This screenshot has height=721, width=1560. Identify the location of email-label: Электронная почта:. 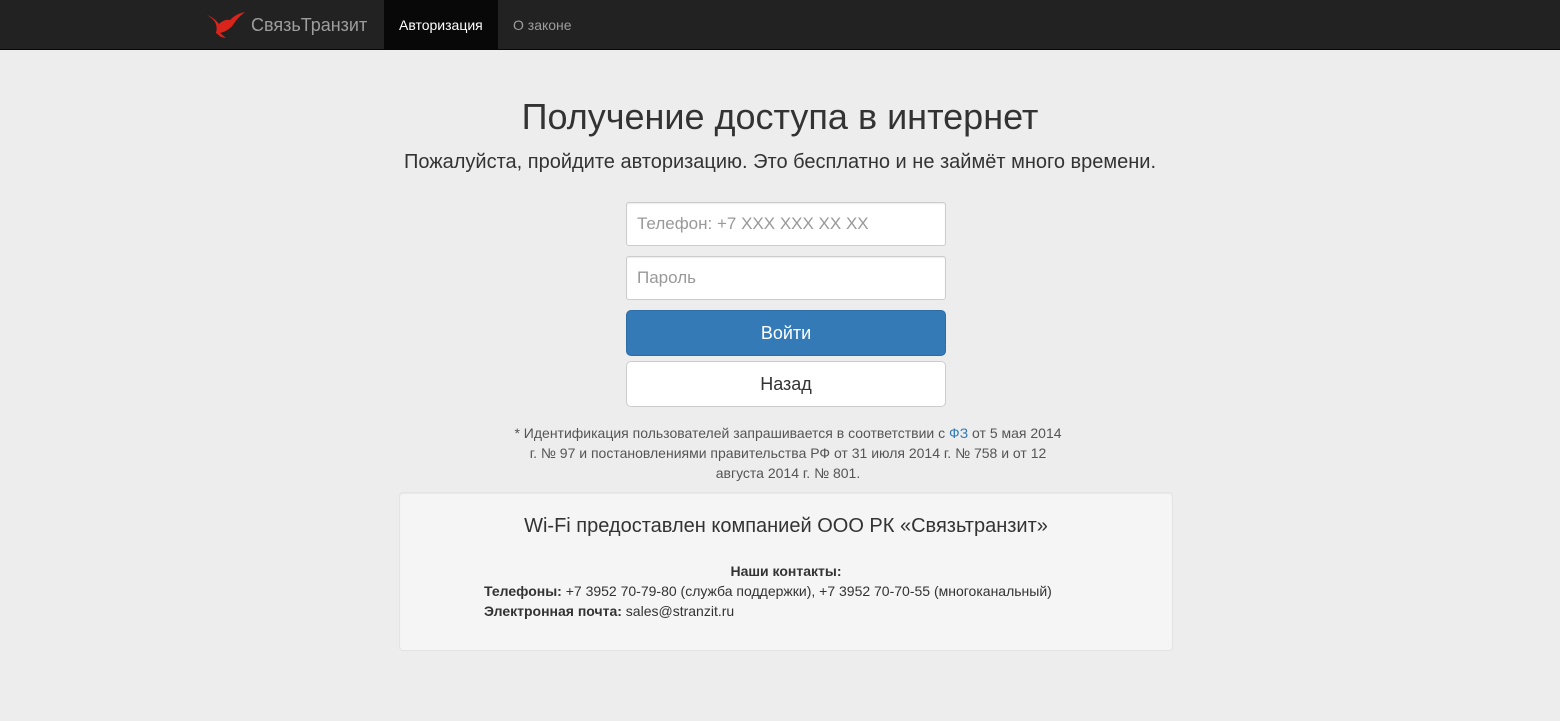
(553, 611).